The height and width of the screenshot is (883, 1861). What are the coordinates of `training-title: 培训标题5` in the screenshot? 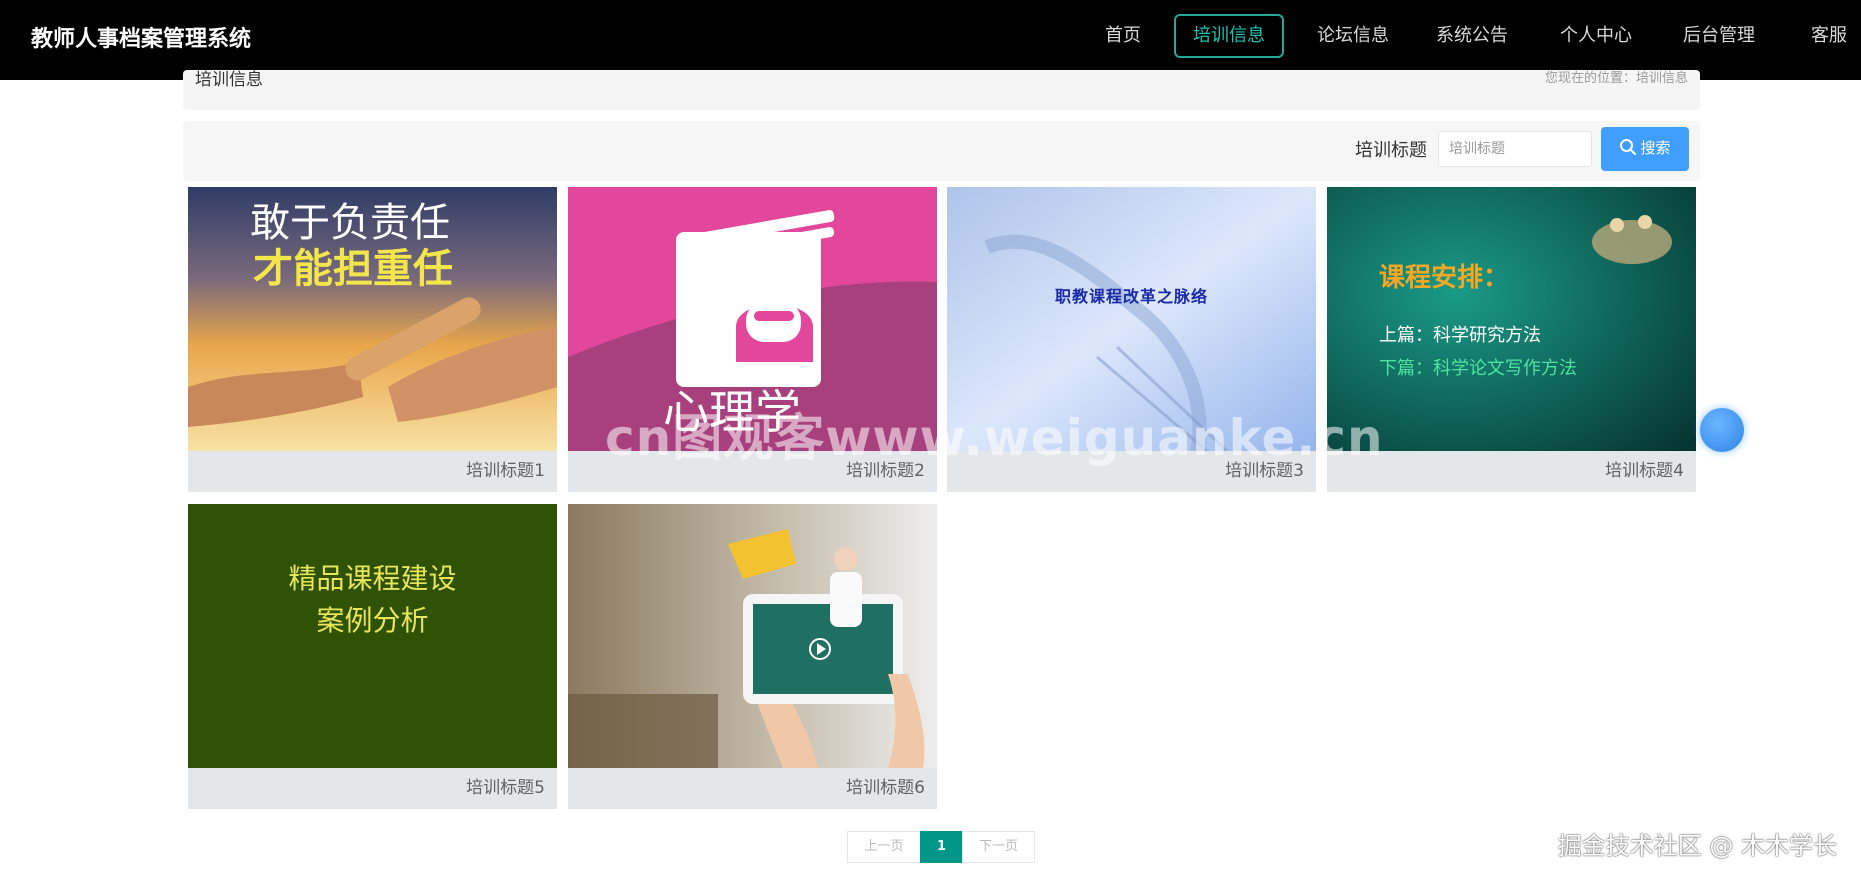 It's located at (505, 788).